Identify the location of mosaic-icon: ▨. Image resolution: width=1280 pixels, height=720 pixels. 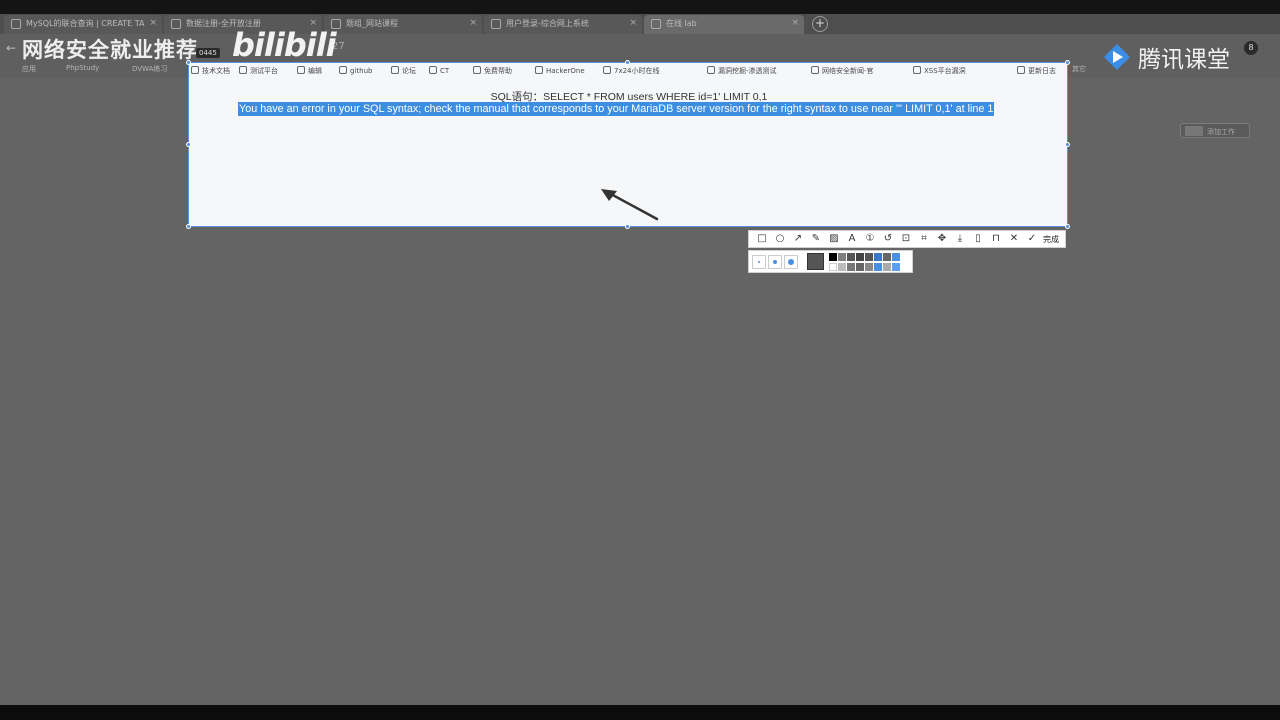
(834, 239).